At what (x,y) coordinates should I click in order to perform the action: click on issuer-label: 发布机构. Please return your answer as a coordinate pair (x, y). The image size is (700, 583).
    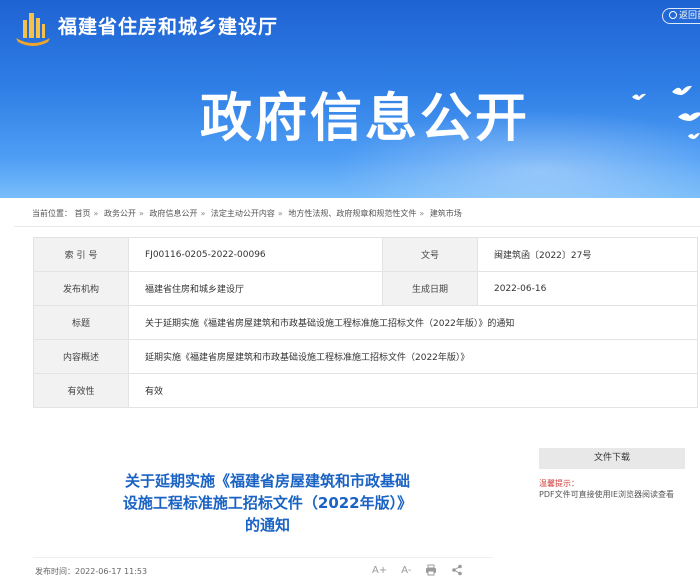
    Looking at the image, I should click on (81, 288).